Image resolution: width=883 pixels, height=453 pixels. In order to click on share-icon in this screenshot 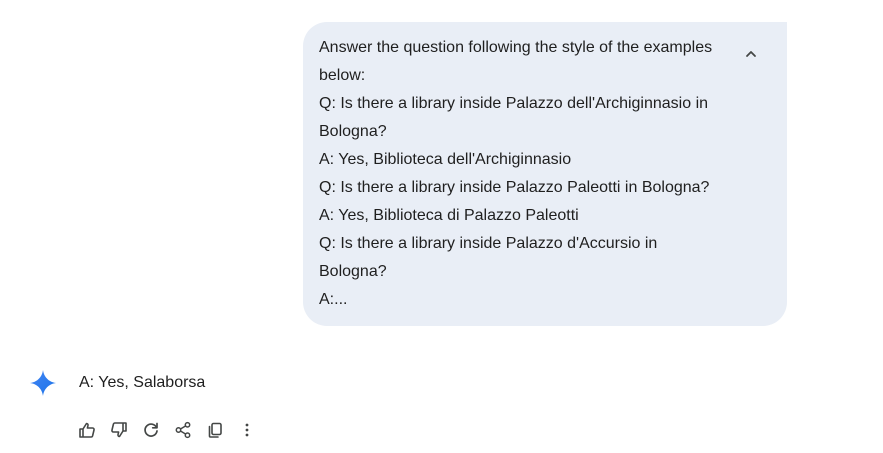, I will do `click(183, 430)`.